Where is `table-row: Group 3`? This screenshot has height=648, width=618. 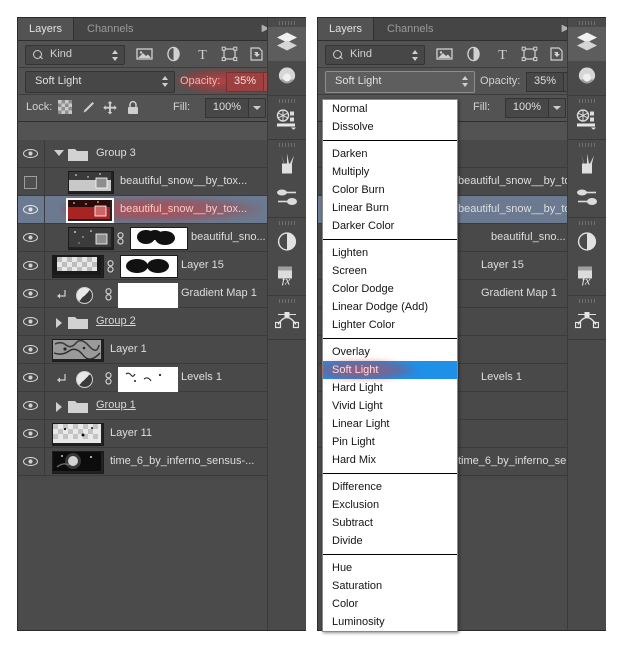
table-row: Group 3 is located at coordinates (142, 154).